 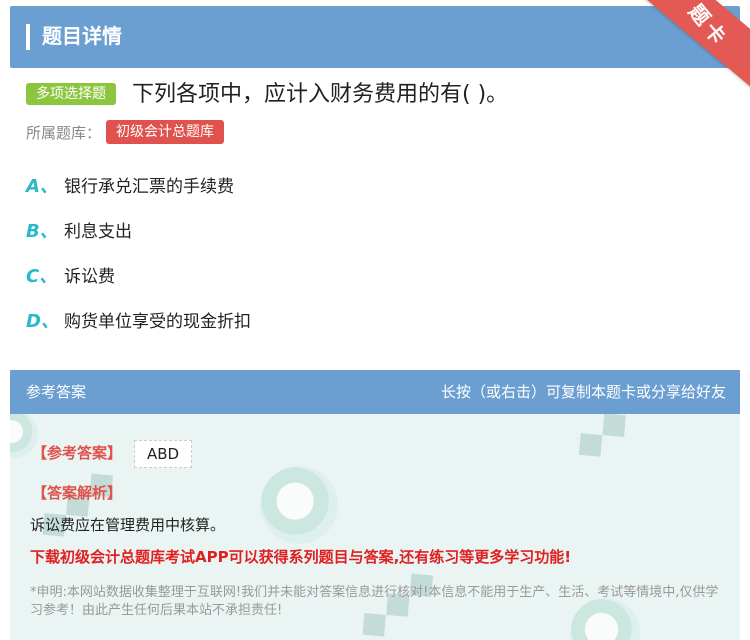 What do you see at coordinates (320, 94) in the screenshot?
I see `question-text: 下列各项中，应计入财务费用的有( )。` at bounding box center [320, 94].